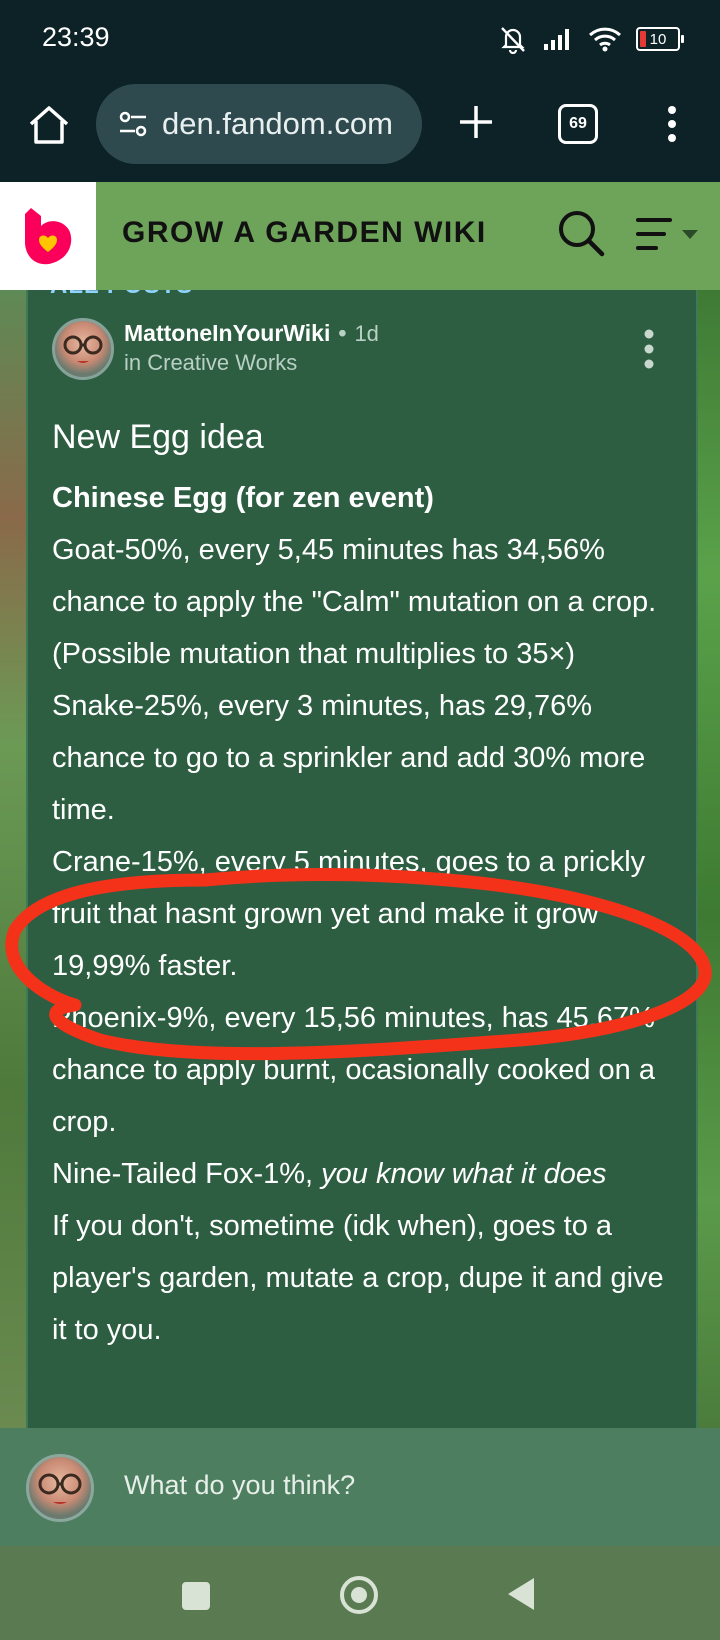 This screenshot has height=1640, width=720. I want to click on browser-toolbar: den.fandom.com 69, so click(360, 131).